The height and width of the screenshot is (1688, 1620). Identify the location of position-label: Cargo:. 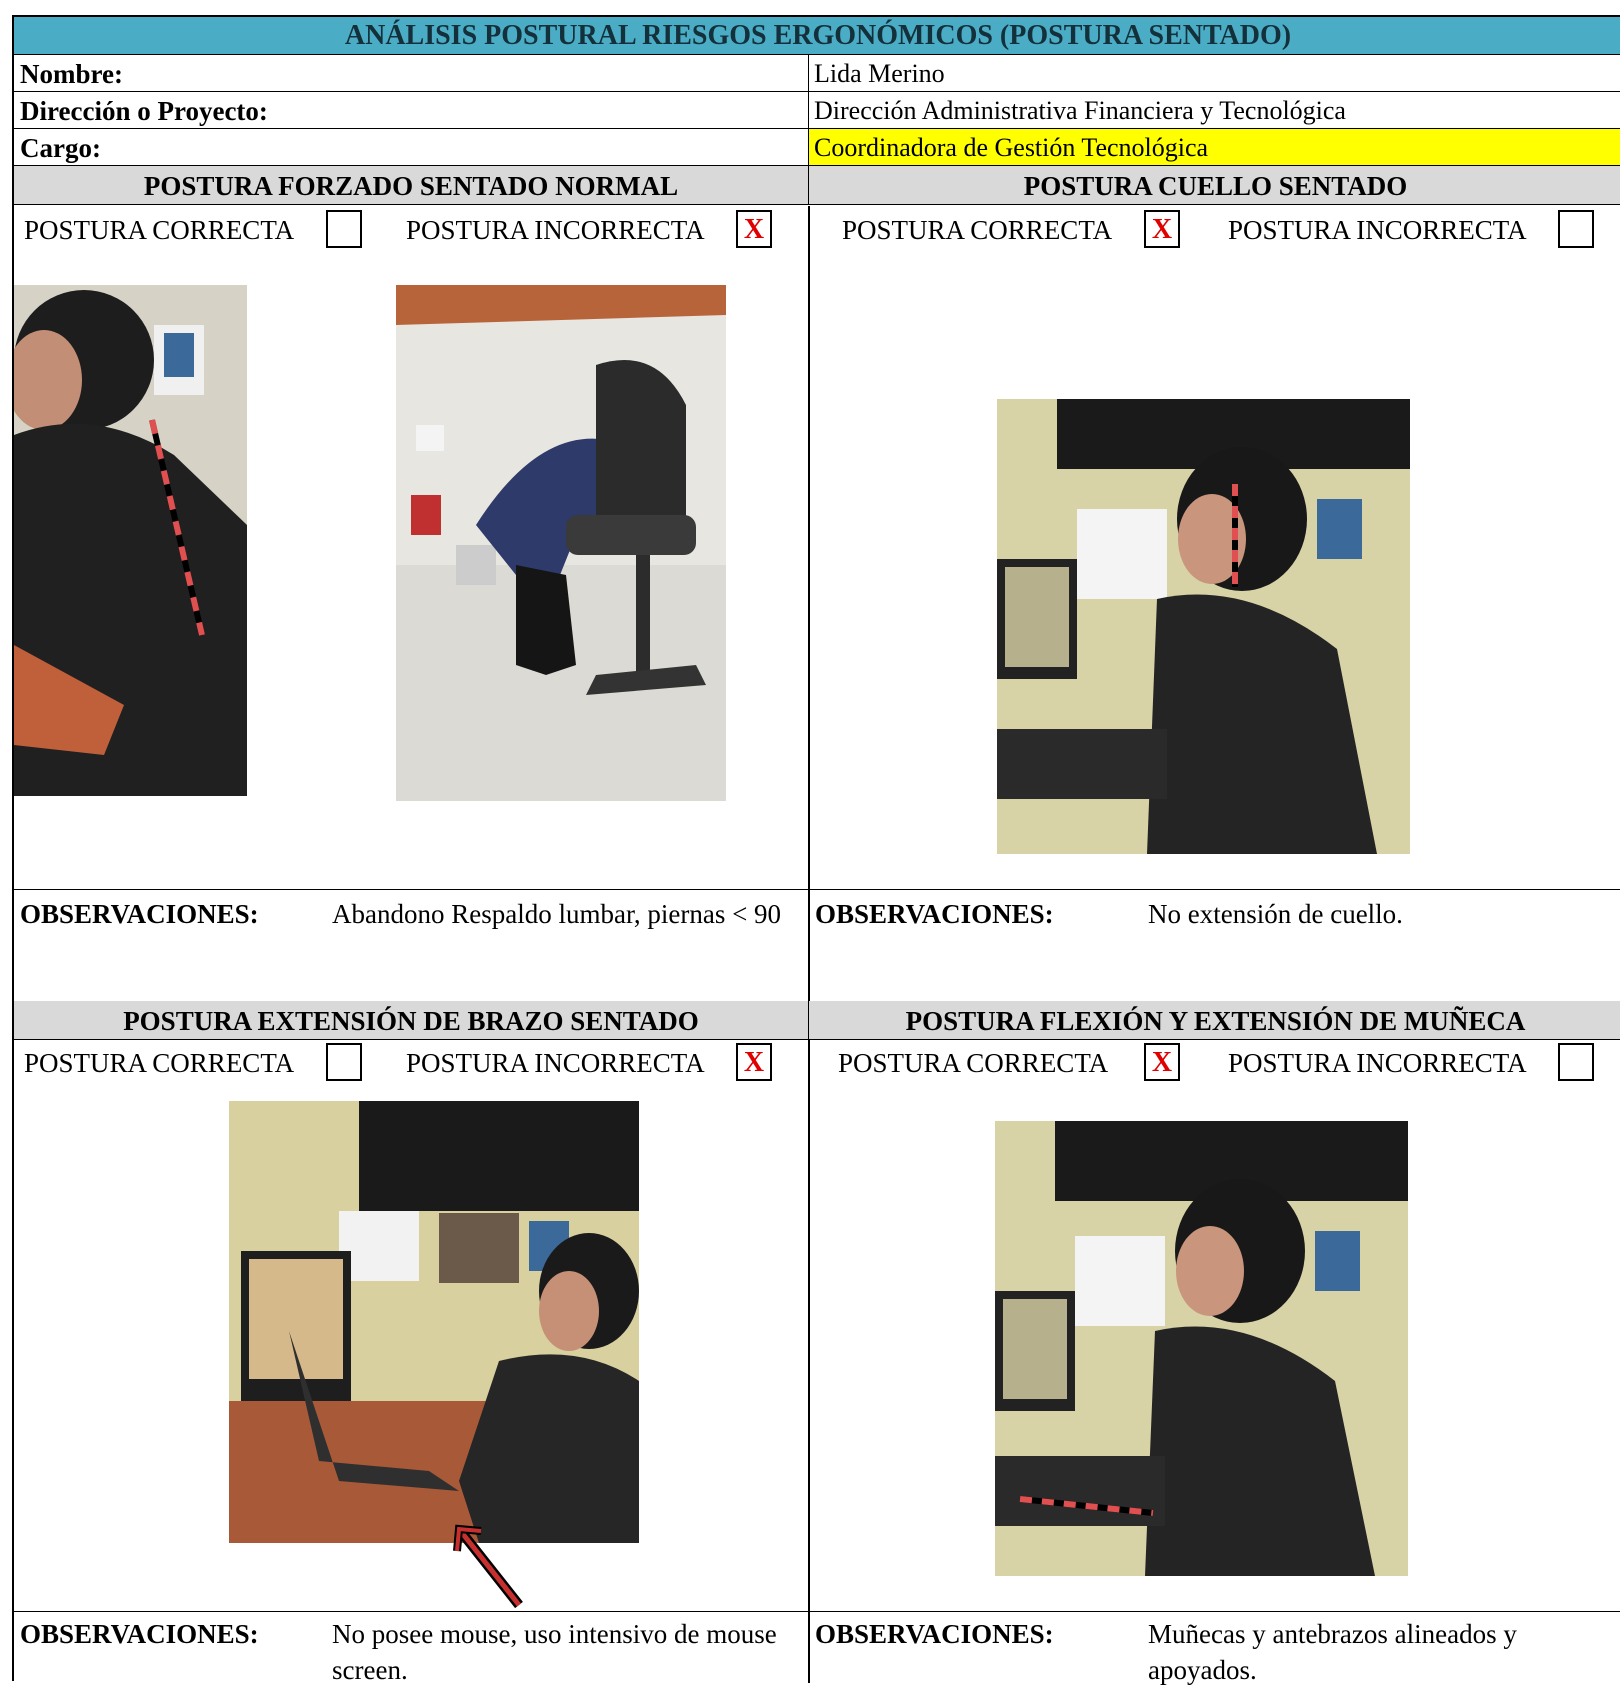
(411, 147).